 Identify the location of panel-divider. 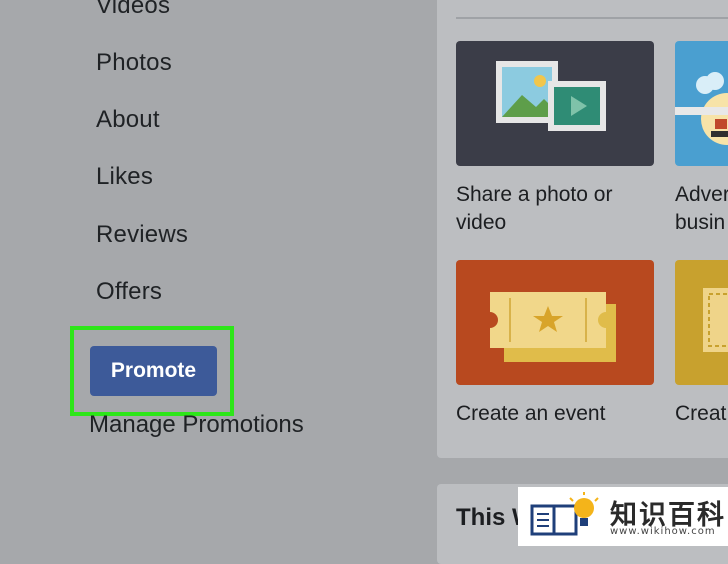
(592, 18).